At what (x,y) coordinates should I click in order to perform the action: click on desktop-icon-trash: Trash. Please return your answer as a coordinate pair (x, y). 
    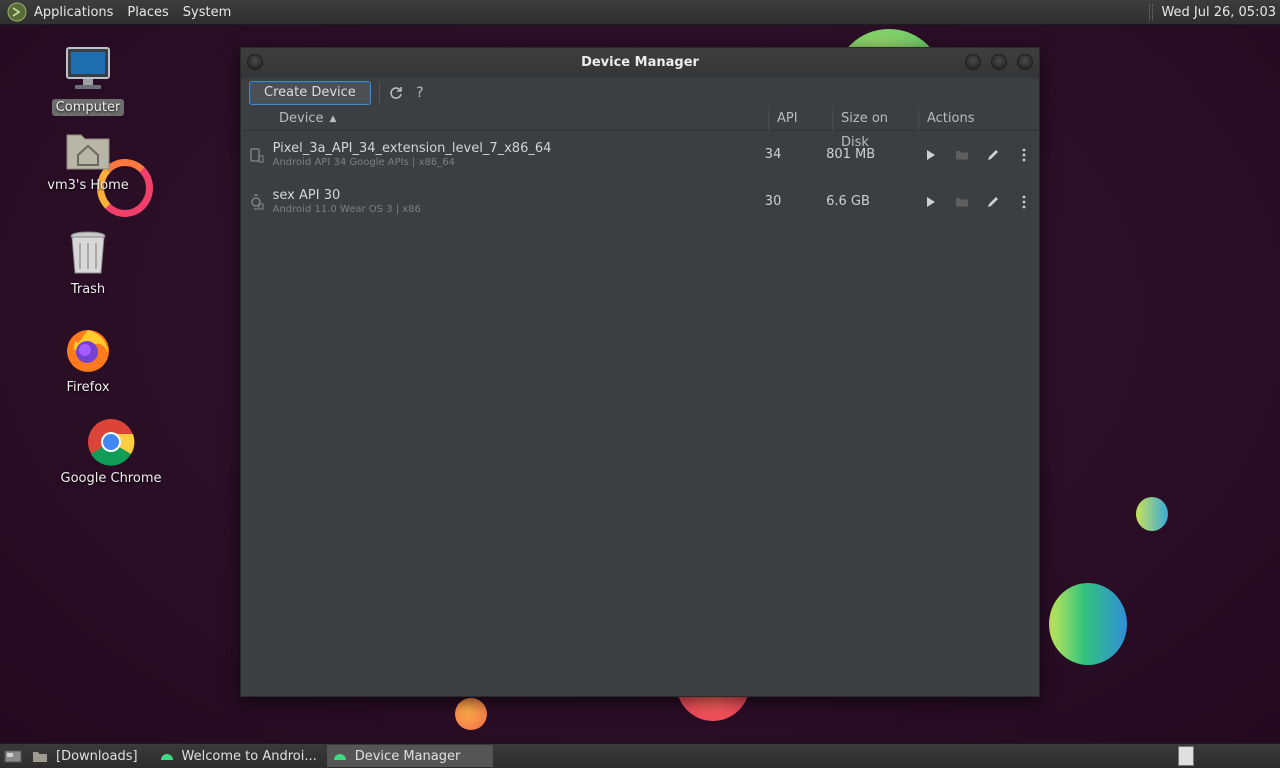
    Looking at the image, I should click on (88, 263).